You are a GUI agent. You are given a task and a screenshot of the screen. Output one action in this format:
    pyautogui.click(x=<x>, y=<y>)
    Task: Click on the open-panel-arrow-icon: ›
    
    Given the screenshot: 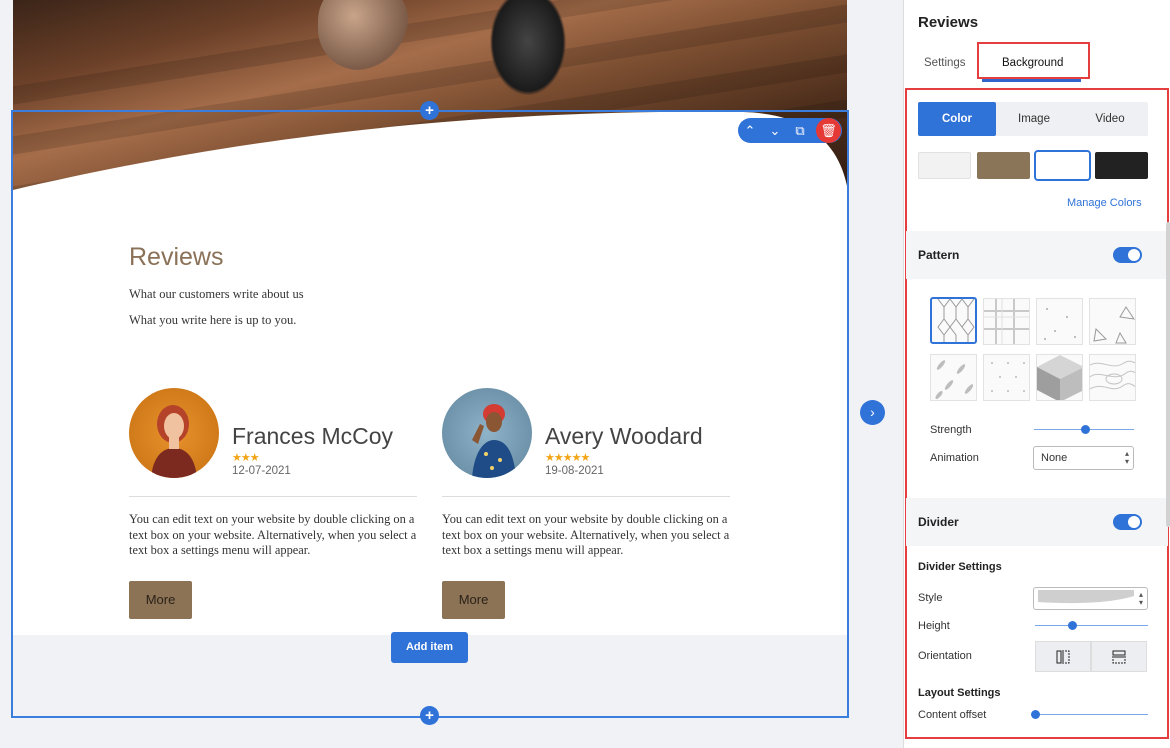 What is the action you would take?
    pyautogui.click(x=872, y=412)
    